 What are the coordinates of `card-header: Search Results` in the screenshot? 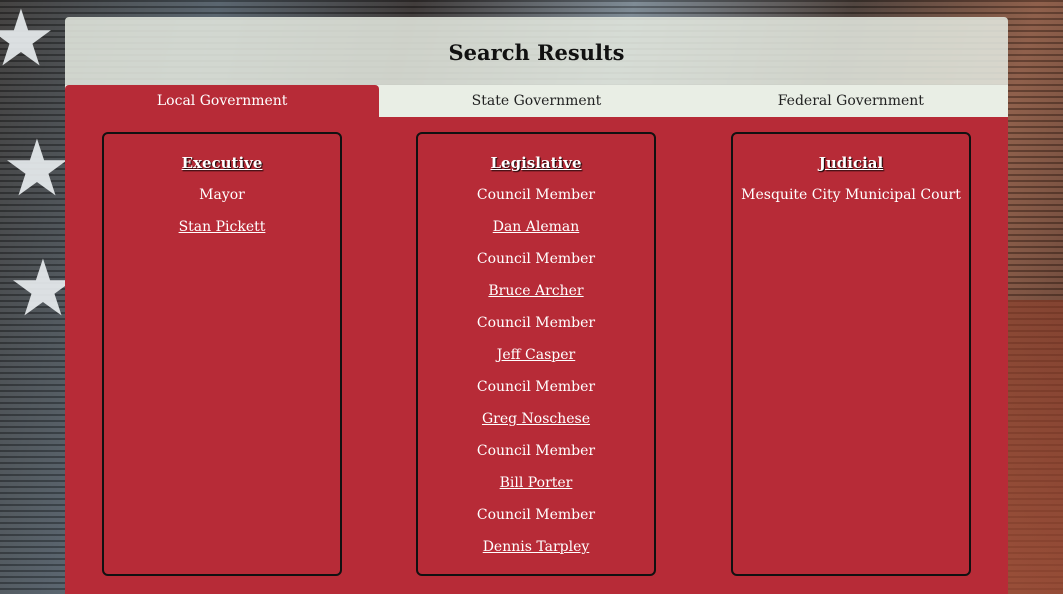 It's located at (536, 51).